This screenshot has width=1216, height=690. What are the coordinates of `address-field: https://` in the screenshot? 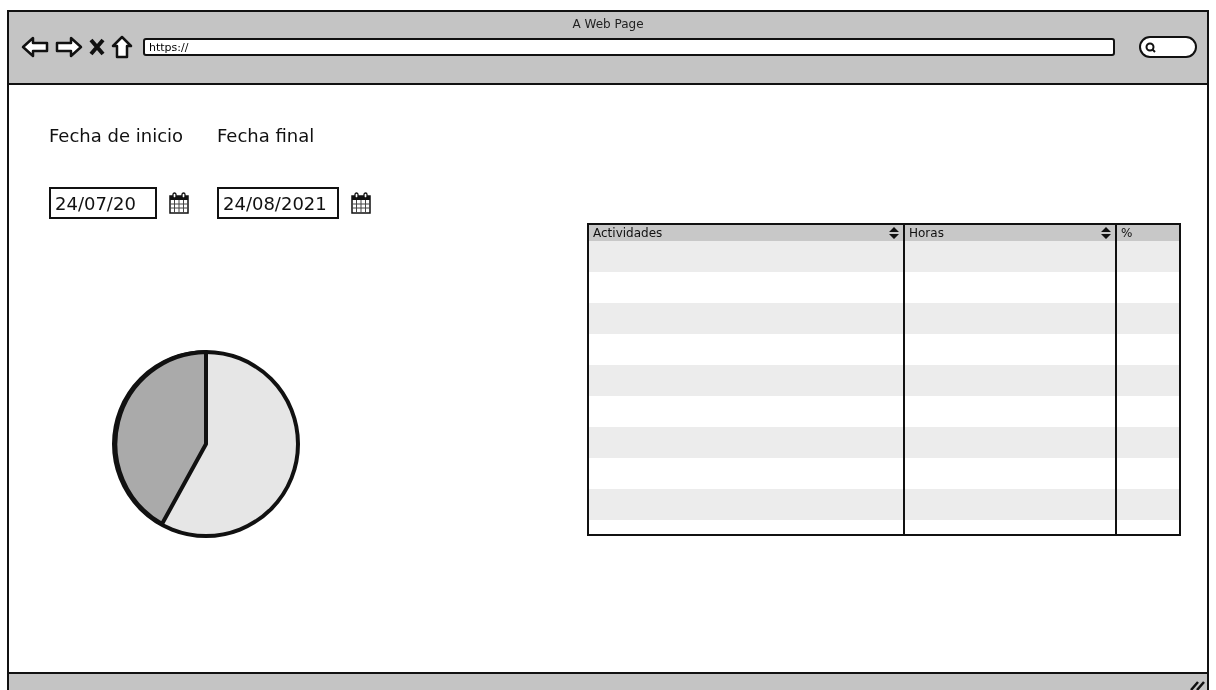 It's located at (629, 47).